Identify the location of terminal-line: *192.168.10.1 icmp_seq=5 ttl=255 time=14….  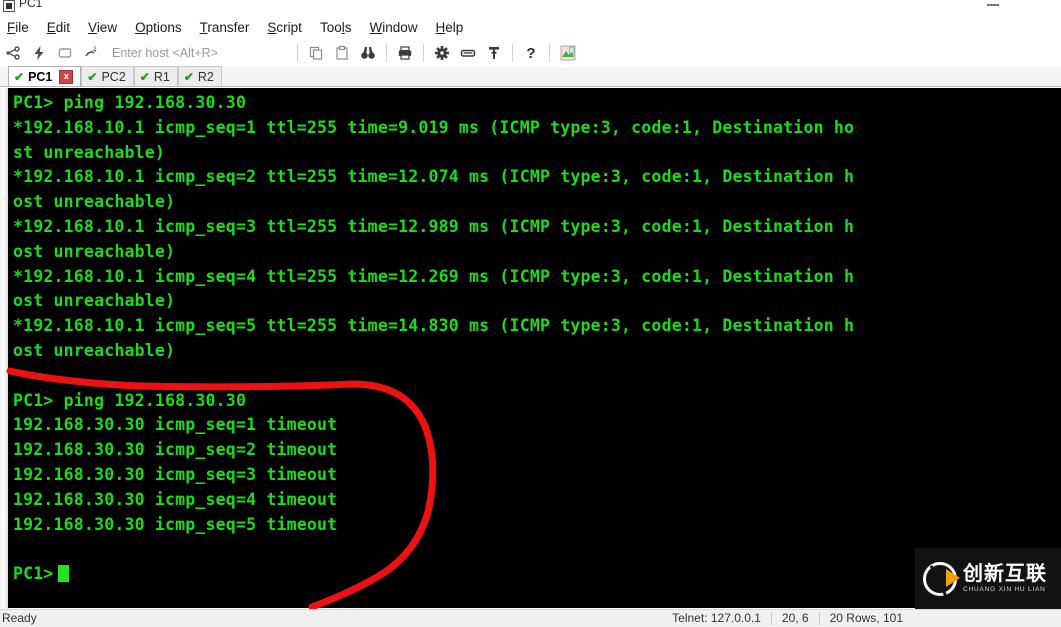
(434, 326).